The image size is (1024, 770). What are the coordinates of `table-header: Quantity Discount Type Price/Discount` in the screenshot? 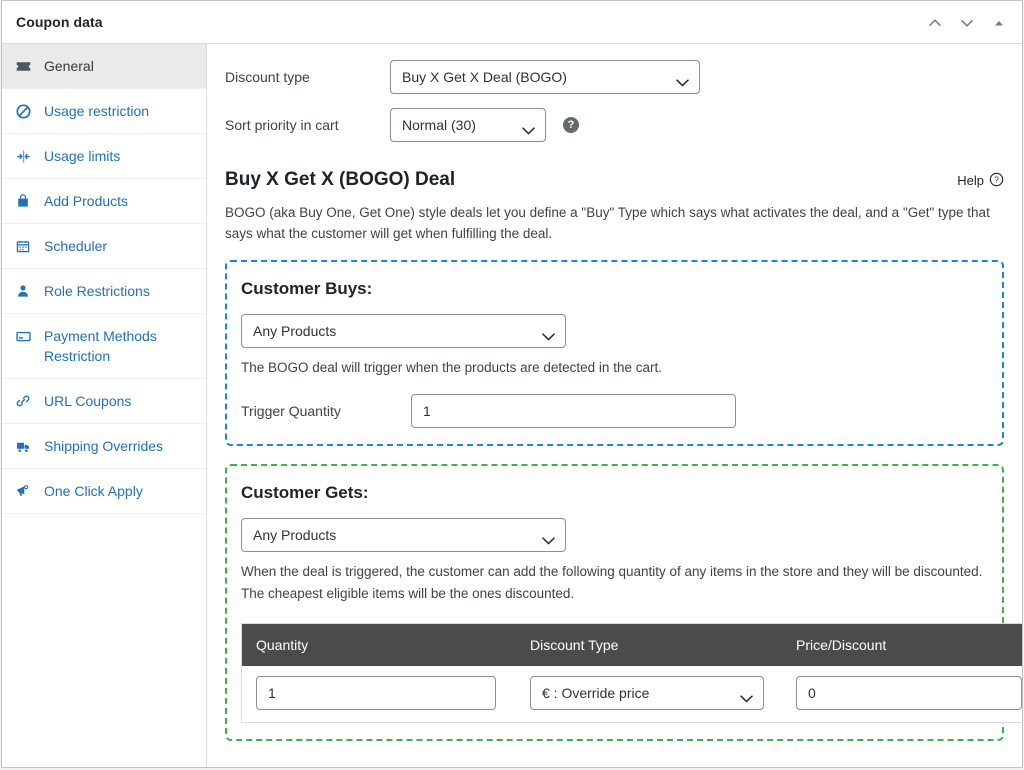 It's located at (631, 644).